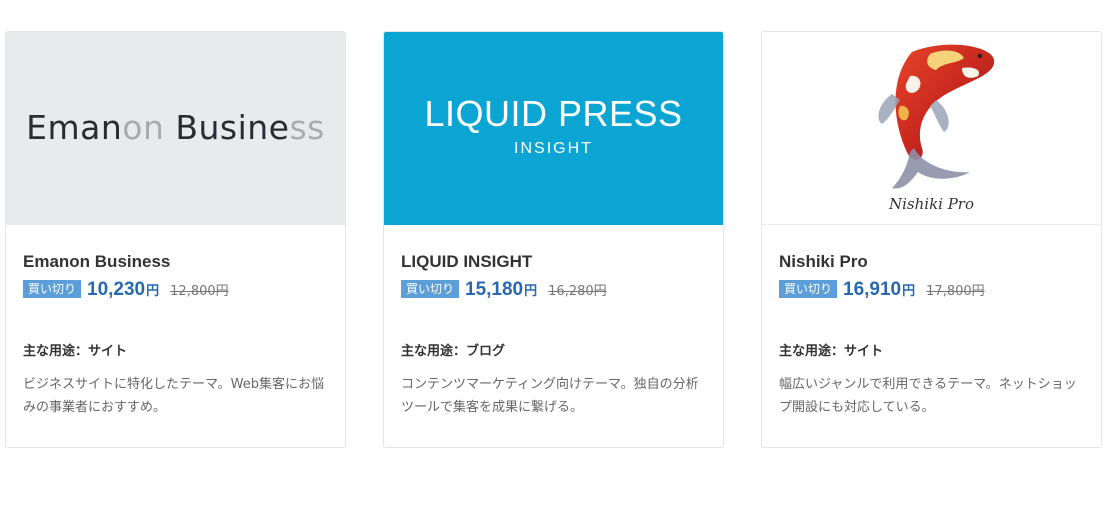 This screenshot has height=507, width=1110. Describe the element at coordinates (553, 262) in the screenshot. I see `theme-title: LIQUID INSIGHT` at that location.